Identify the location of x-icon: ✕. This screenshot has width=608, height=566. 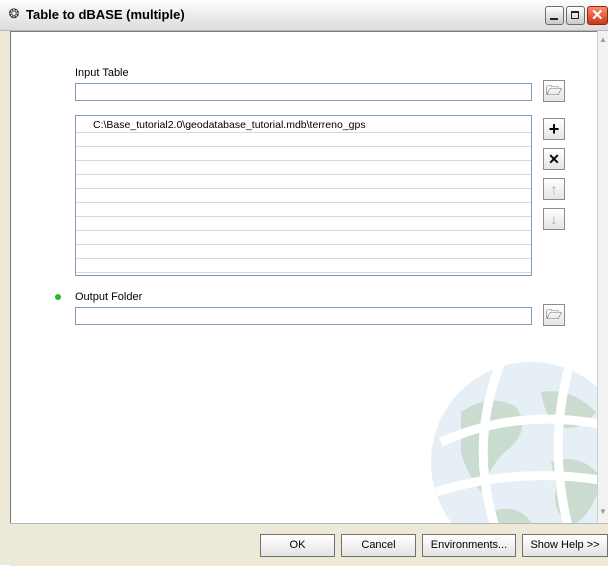
(554, 159).